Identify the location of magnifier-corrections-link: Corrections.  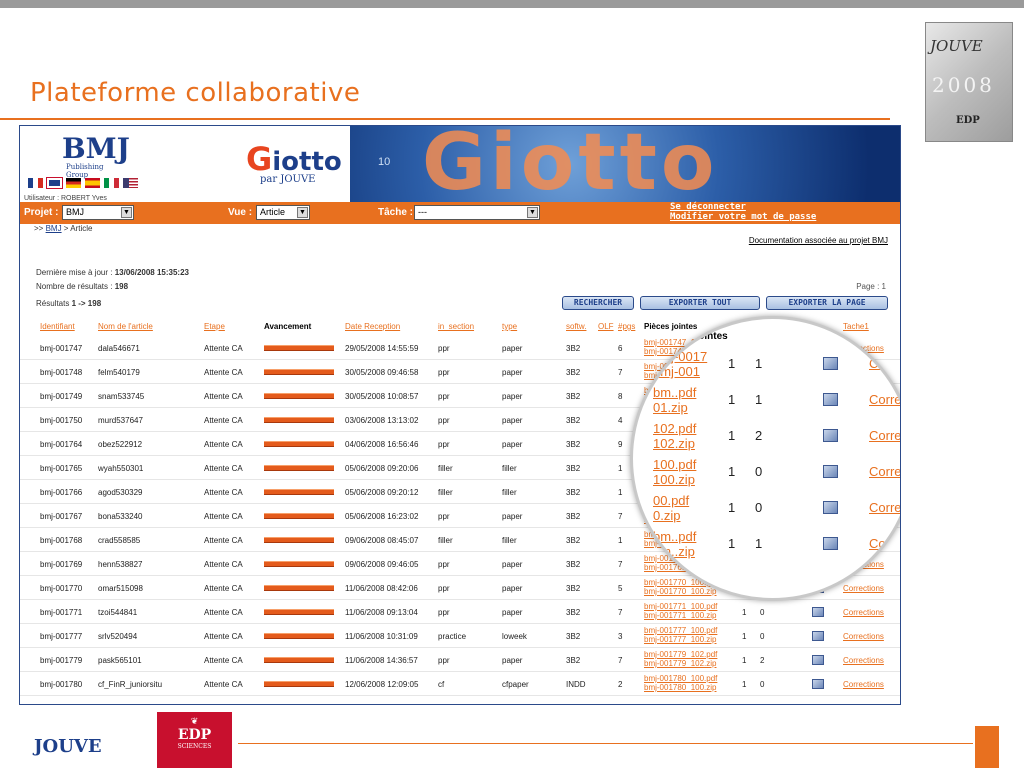
(884, 363).